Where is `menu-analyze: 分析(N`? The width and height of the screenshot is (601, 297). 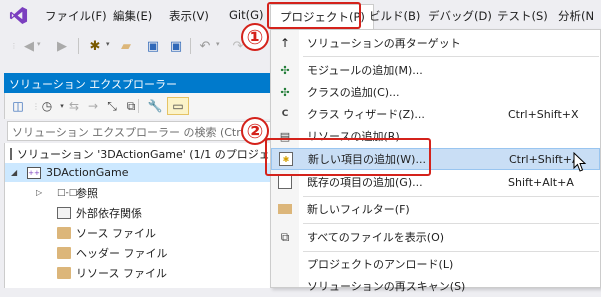 menu-analyze: 分析(N is located at coordinates (576, 16).